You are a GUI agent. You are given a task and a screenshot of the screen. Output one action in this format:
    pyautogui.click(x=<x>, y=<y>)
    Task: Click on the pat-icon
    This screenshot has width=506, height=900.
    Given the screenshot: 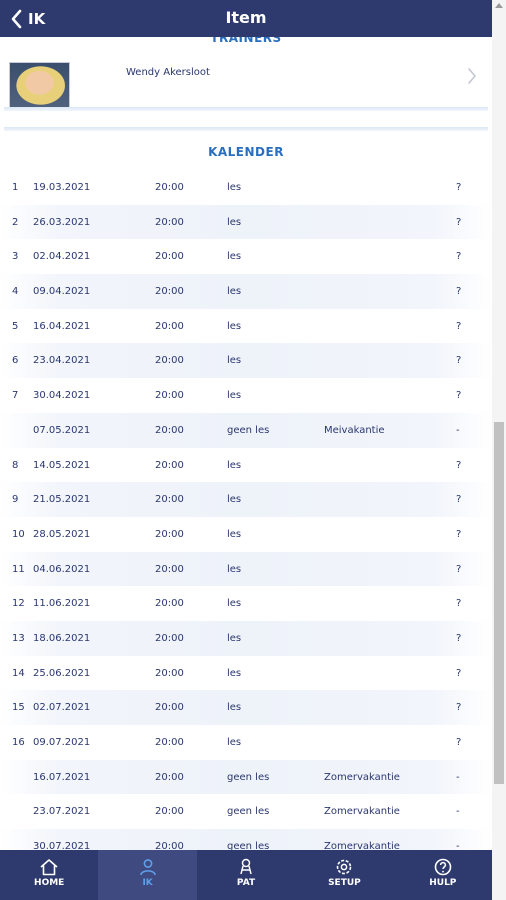 What is the action you would take?
    pyautogui.click(x=246, y=866)
    